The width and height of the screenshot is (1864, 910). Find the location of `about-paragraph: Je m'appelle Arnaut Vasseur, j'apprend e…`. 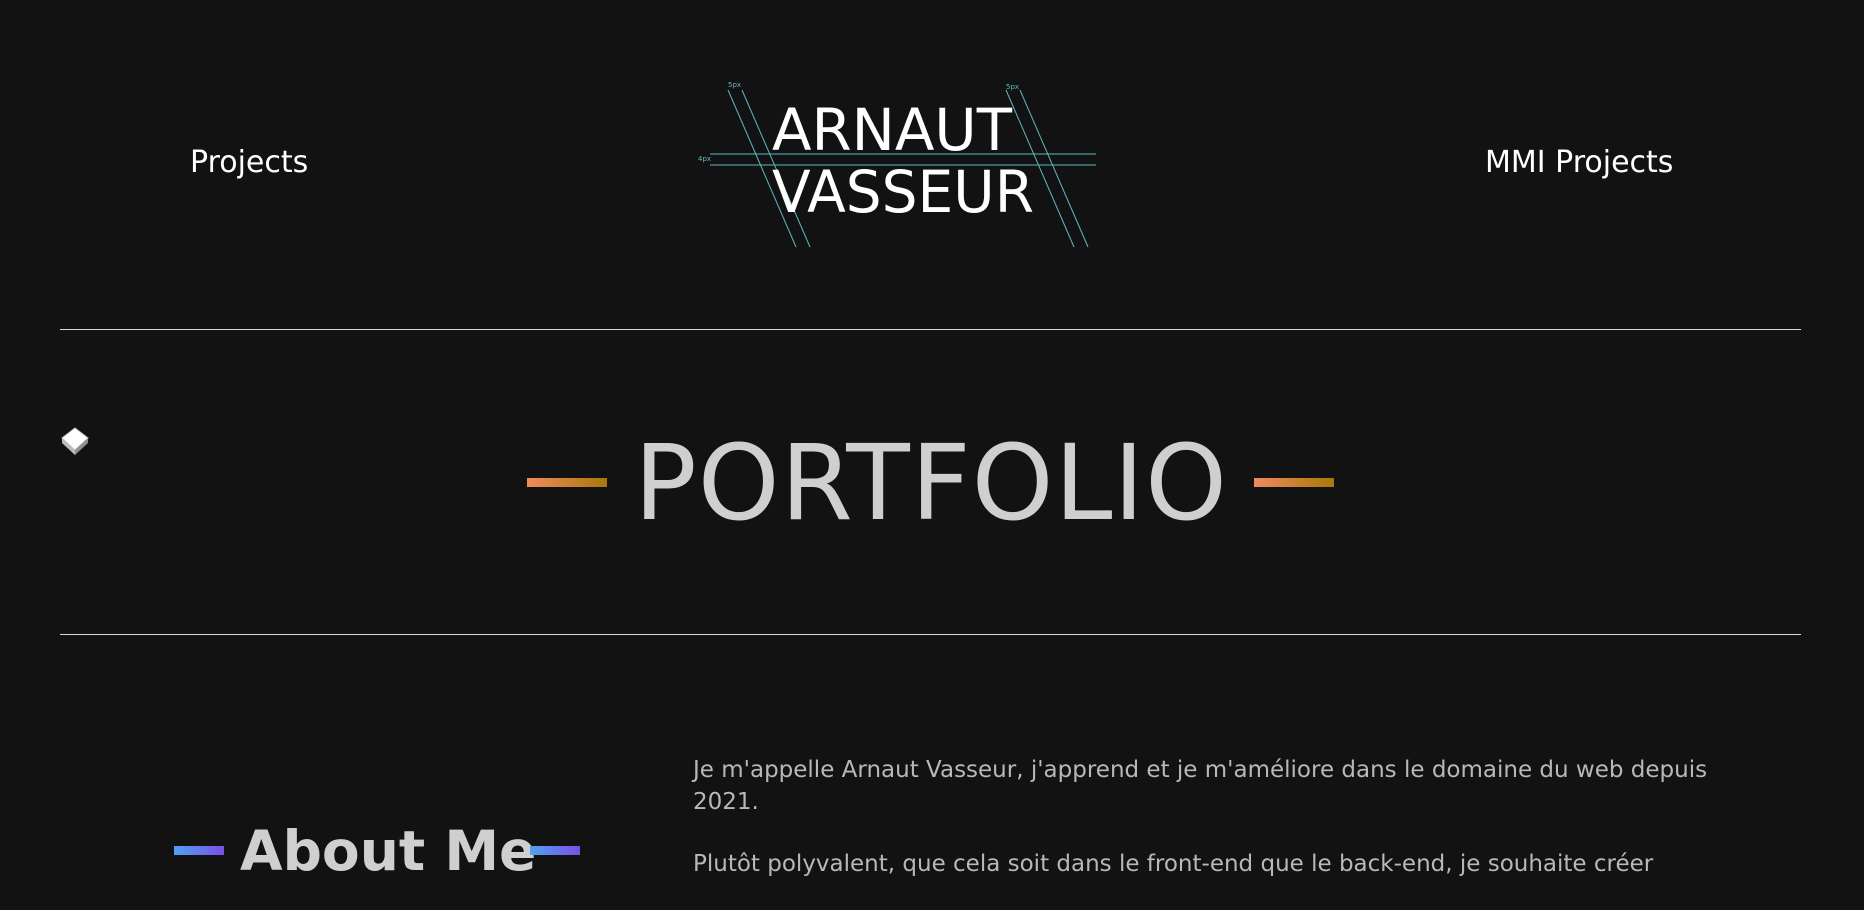

about-paragraph: Je m'appelle Arnaut Vasseur, j'apprend e… is located at coordinates (1200, 786).